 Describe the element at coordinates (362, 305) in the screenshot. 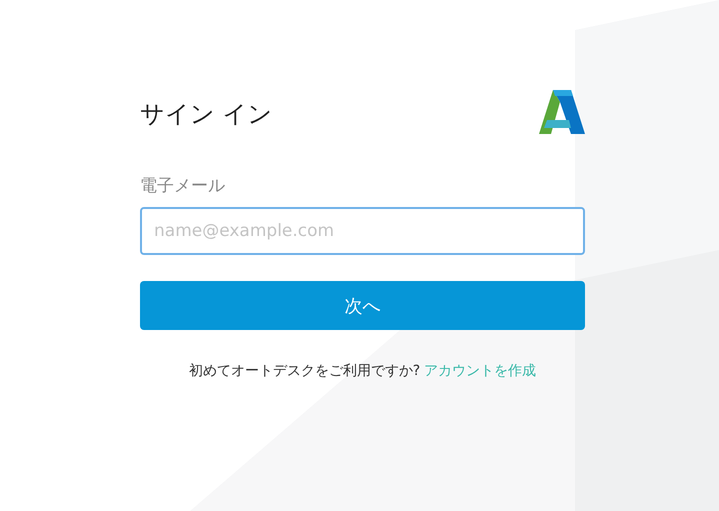

I see `next-button: 次へ` at that location.